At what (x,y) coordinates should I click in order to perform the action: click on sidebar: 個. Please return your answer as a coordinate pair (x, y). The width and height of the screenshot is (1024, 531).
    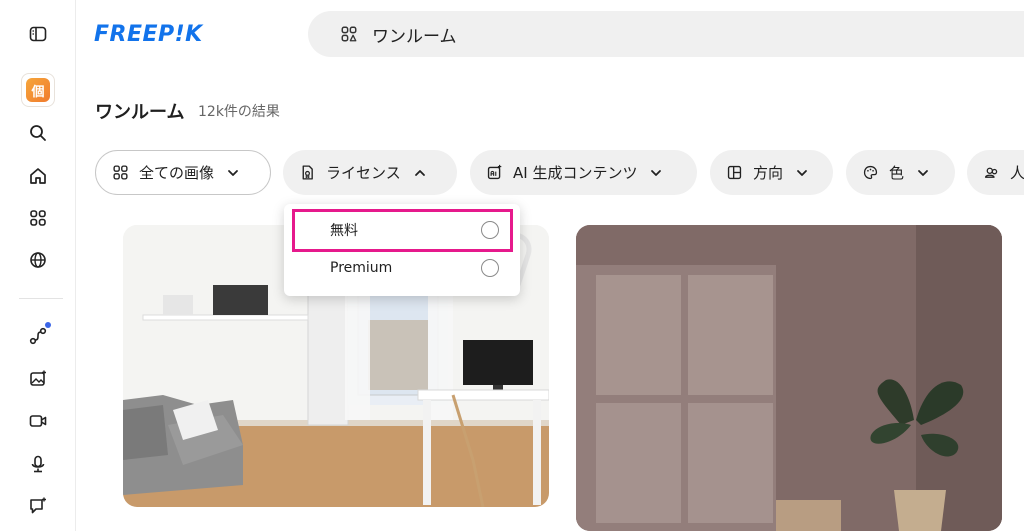
    Looking at the image, I should click on (38, 265).